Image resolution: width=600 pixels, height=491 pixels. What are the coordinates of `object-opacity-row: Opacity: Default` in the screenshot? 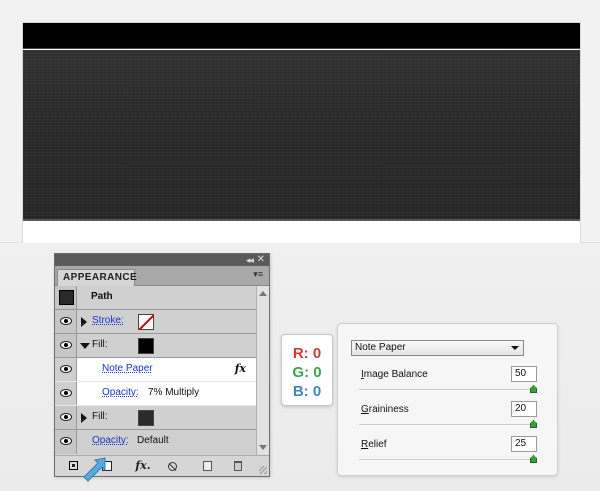 It's located at (155, 442).